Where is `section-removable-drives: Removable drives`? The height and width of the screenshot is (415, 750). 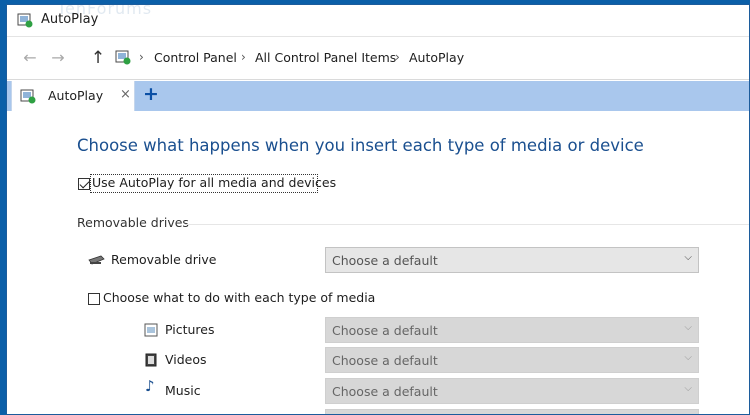 section-removable-drives: Removable drives is located at coordinates (133, 222).